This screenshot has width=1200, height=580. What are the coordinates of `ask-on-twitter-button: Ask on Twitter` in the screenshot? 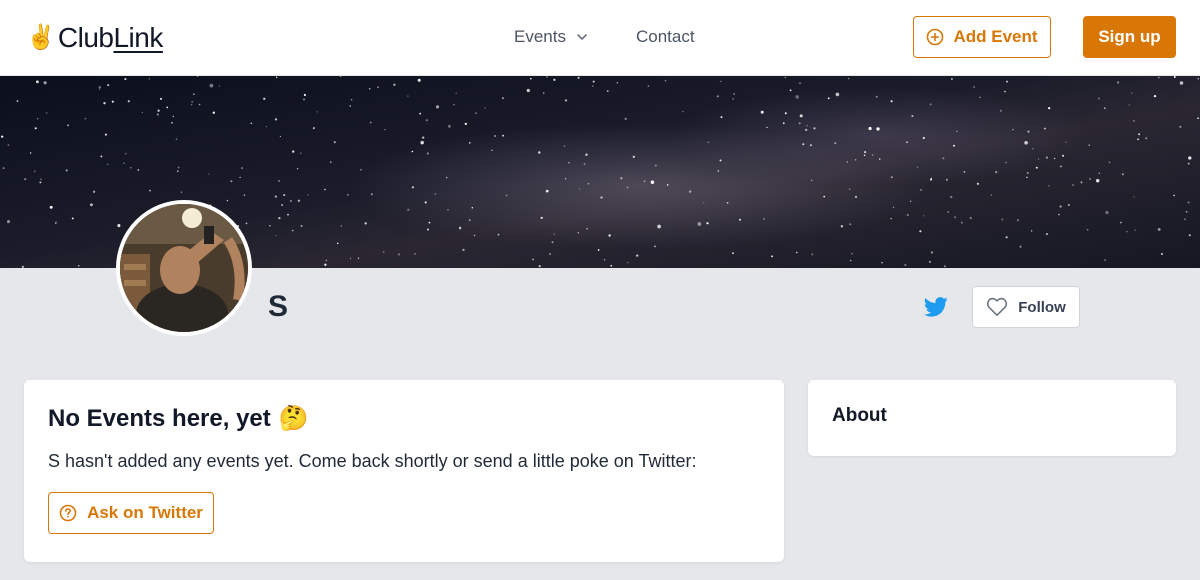 It's located at (131, 513).